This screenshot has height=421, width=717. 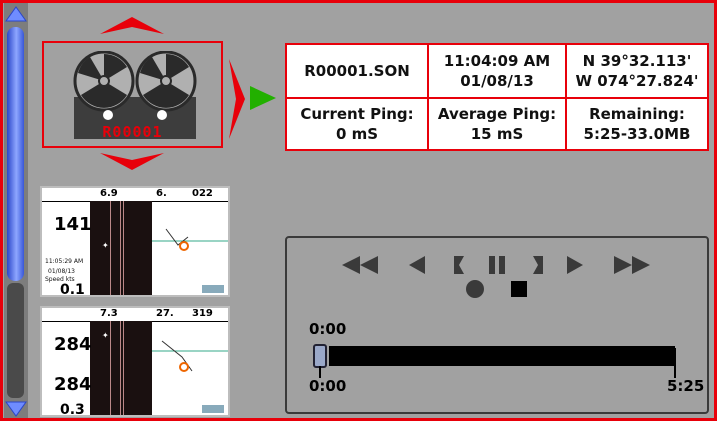 I want to click on playback-slider-handle, so click(x=320, y=356).